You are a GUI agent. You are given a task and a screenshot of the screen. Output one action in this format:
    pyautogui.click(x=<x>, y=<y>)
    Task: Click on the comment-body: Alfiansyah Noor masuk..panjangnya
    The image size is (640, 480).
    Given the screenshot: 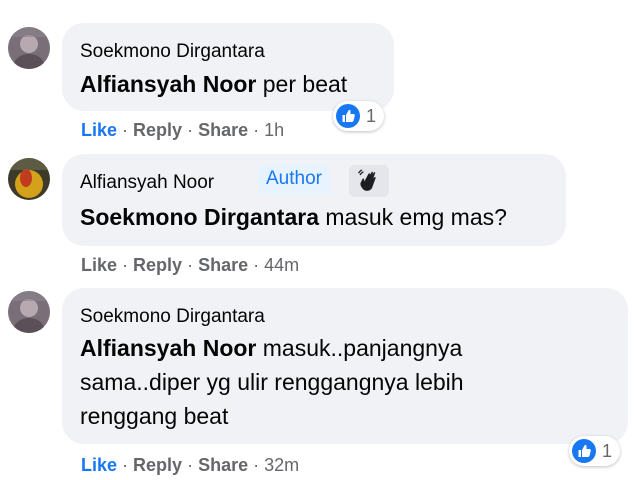 What is the action you would take?
    pyautogui.click(x=271, y=348)
    